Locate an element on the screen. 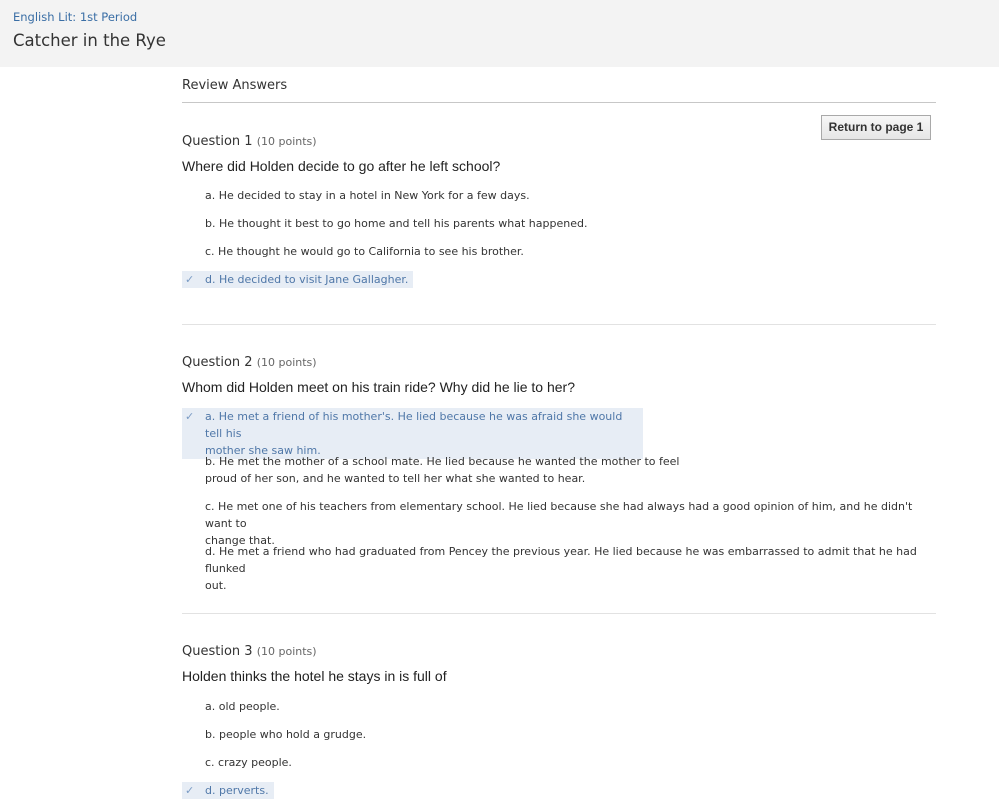 This screenshot has height=811, width=999. answer-option-selected: ✓ d. perverts. is located at coordinates (228, 790).